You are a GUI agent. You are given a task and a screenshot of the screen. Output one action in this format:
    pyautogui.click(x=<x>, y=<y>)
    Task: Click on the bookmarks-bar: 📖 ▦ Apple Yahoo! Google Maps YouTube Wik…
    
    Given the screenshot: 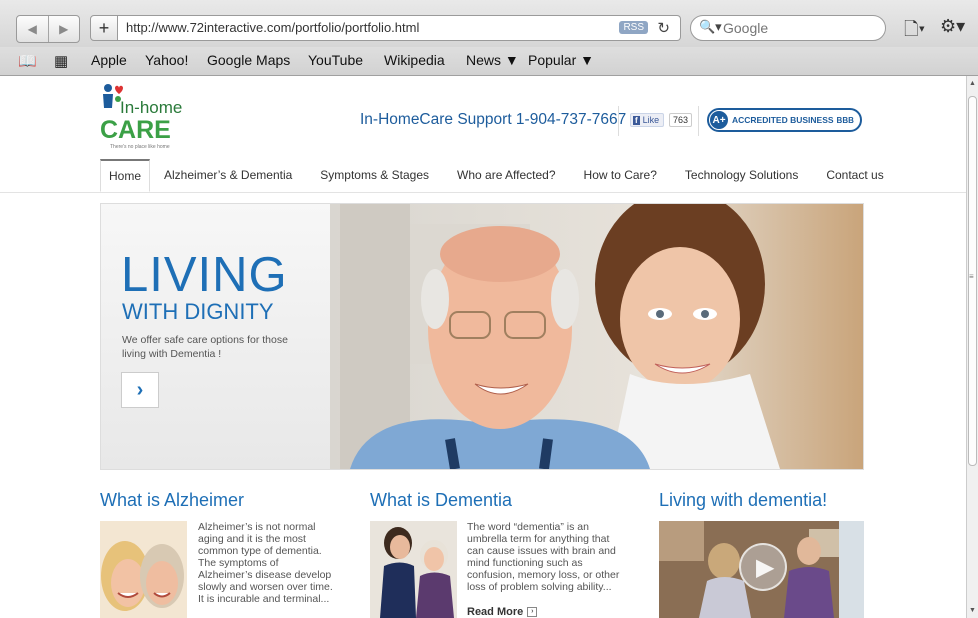 What is the action you would take?
    pyautogui.click(x=489, y=61)
    